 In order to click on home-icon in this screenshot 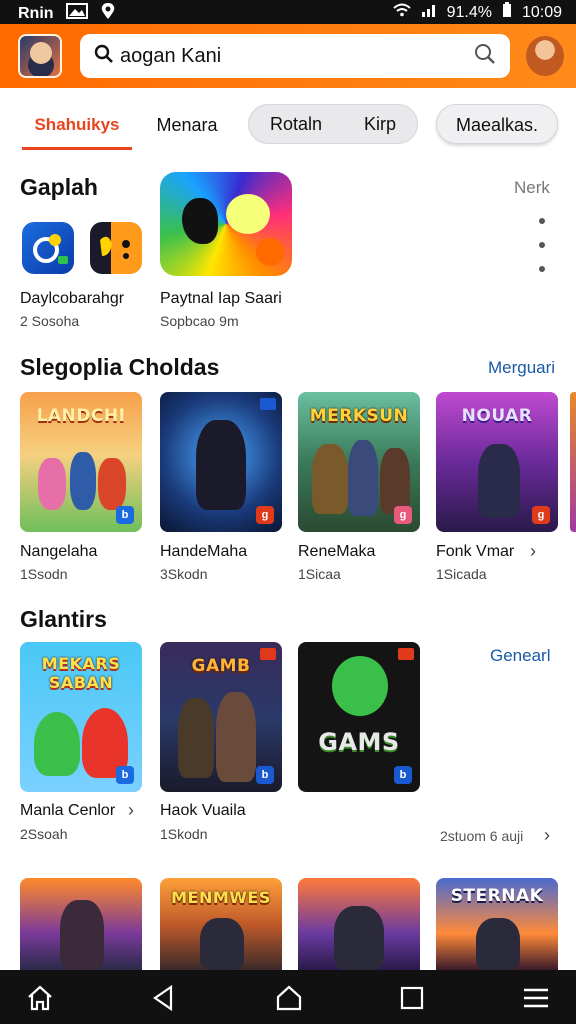, I will do `click(40, 998)`.